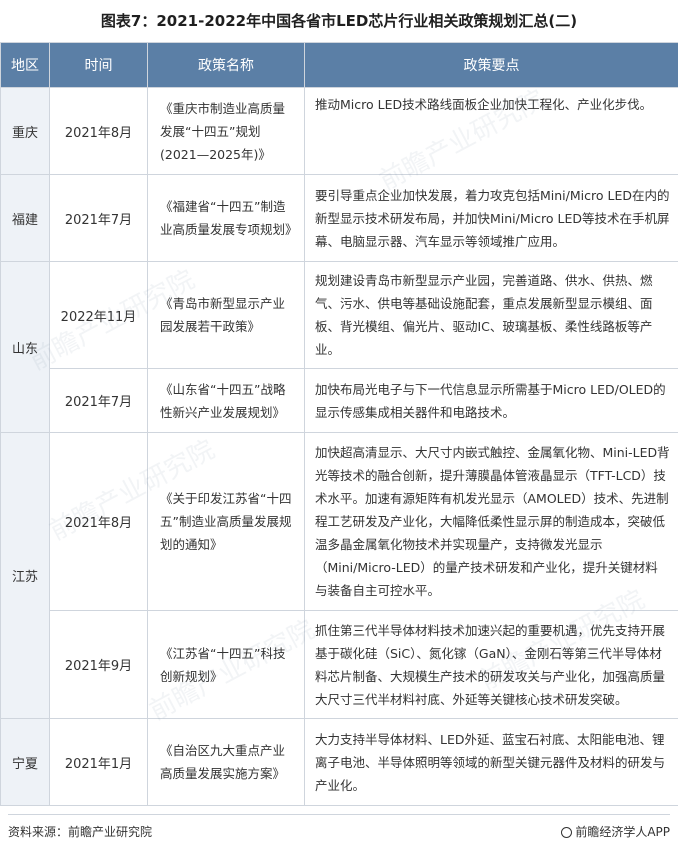 The width and height of the screenshot is (678, 849). What do you see at coordinates (622, 832) in the screenshot?
I see `brand-text: 前瞻经济学人APP` at bounding box center [622, 832].